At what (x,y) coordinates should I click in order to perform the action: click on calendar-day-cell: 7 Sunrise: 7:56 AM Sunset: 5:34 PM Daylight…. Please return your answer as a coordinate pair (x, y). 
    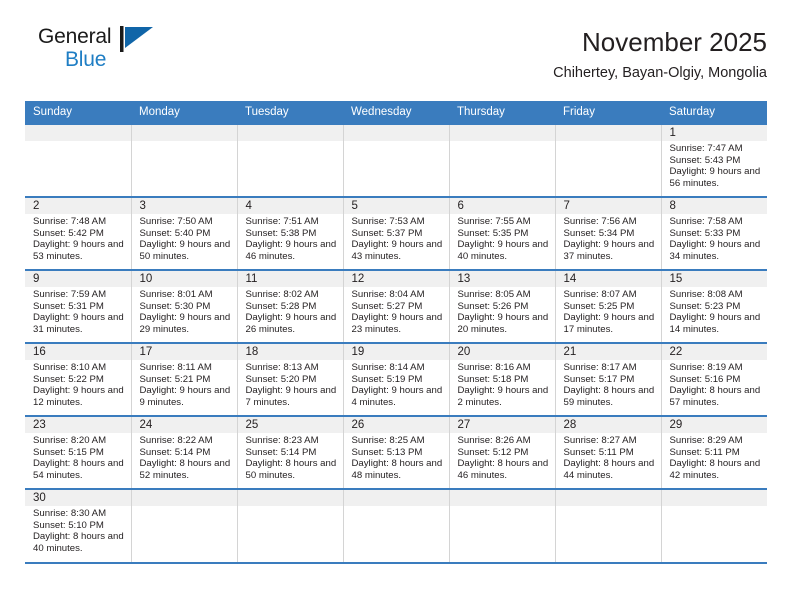
    Looking at the image, I should click on (608, 233).